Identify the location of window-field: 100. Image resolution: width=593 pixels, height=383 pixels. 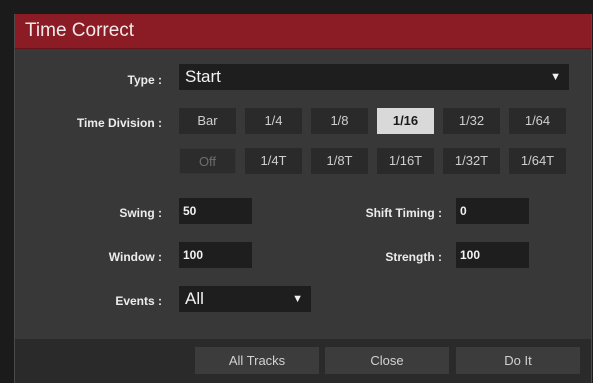
(215, 255).